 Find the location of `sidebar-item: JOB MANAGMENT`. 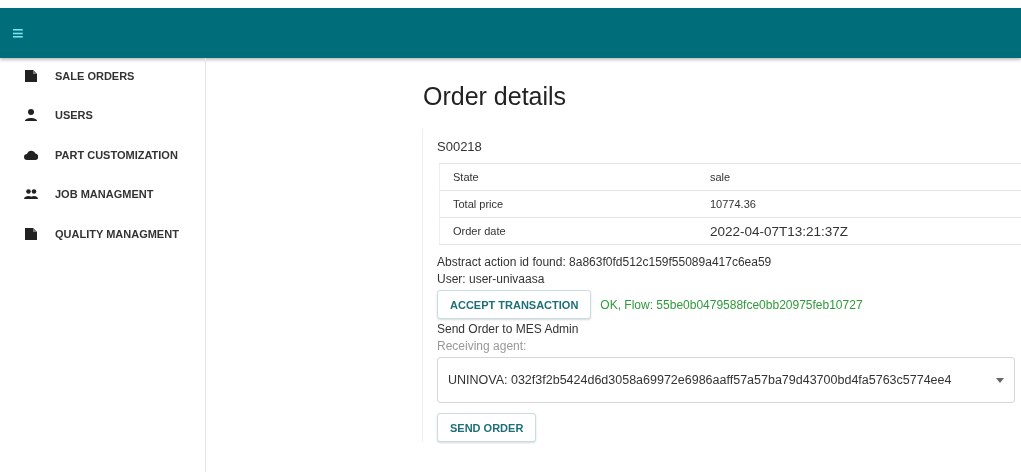

sidebar-item: JOB MANAGMENT is located at coordinates (102, 200).